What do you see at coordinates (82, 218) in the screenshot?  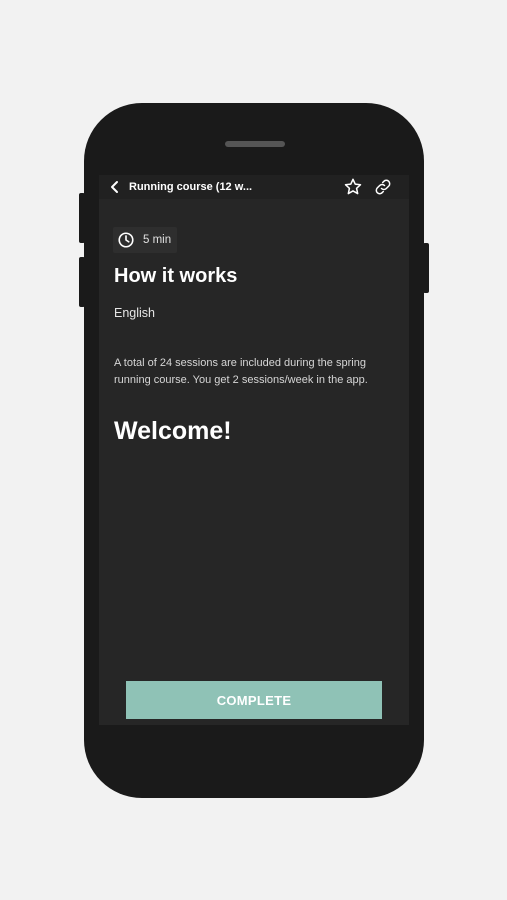 I see `mute-switch` at bounding box center [82, 218].